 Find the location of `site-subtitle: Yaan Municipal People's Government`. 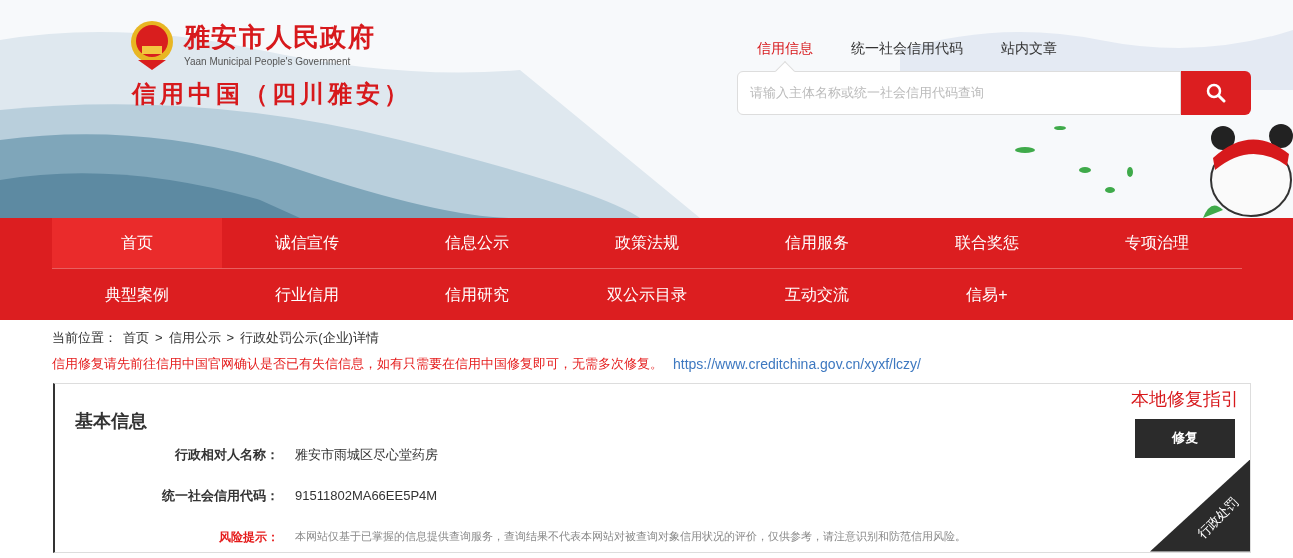

site-subtitle: Yaan Municipal People's Government is located at coordinates (268, 61).